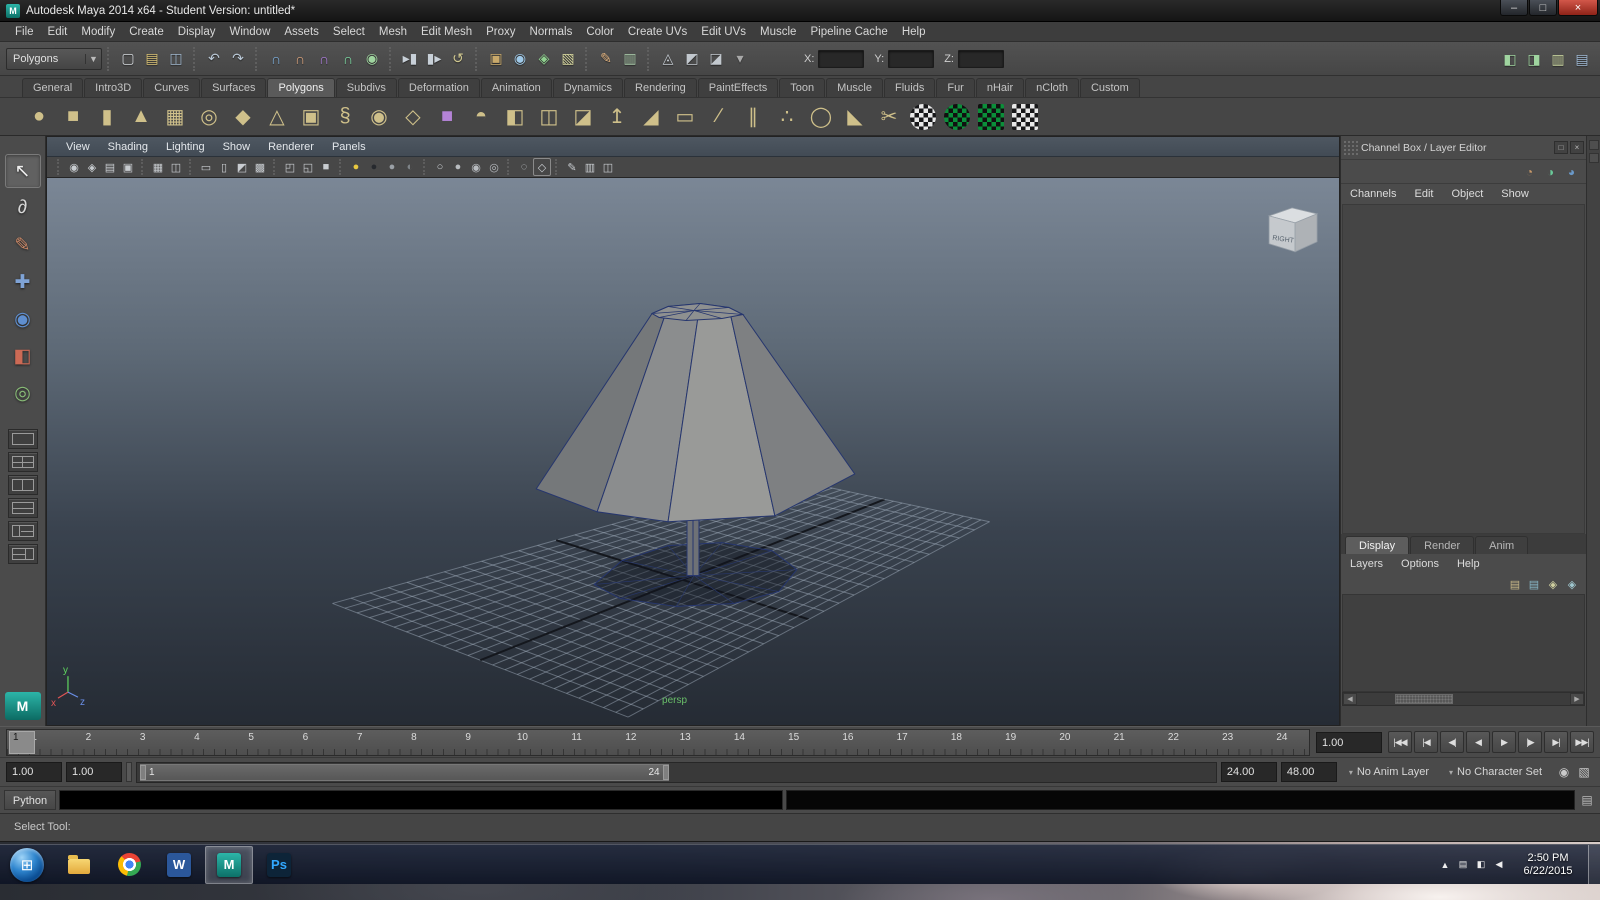  What do you see at coordinates (393, 32) in the screenshot?
I see `menu-item-mesh: Mesh` at bounding box center [393, 32].